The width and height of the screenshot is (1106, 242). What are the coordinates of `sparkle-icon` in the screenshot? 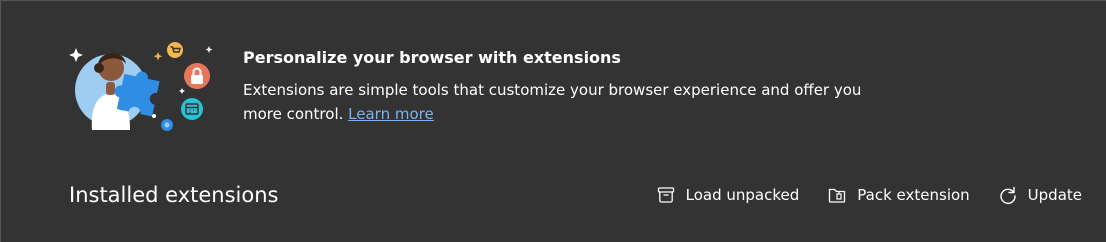 It's located at (76, 55).